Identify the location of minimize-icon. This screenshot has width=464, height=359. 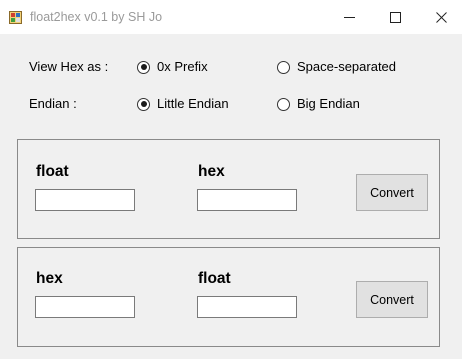
(349, 17).